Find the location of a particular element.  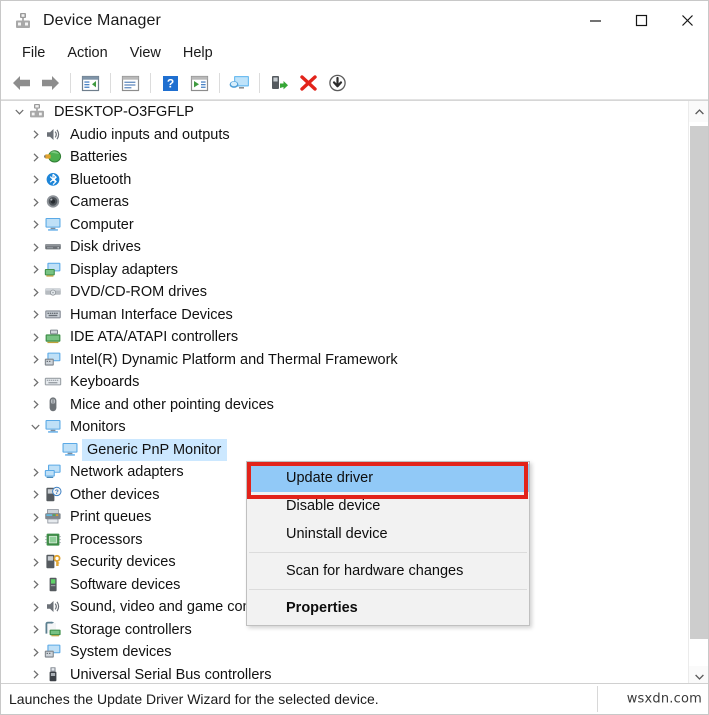

tree-item-label: Computer is located at coordinates (102, 224).